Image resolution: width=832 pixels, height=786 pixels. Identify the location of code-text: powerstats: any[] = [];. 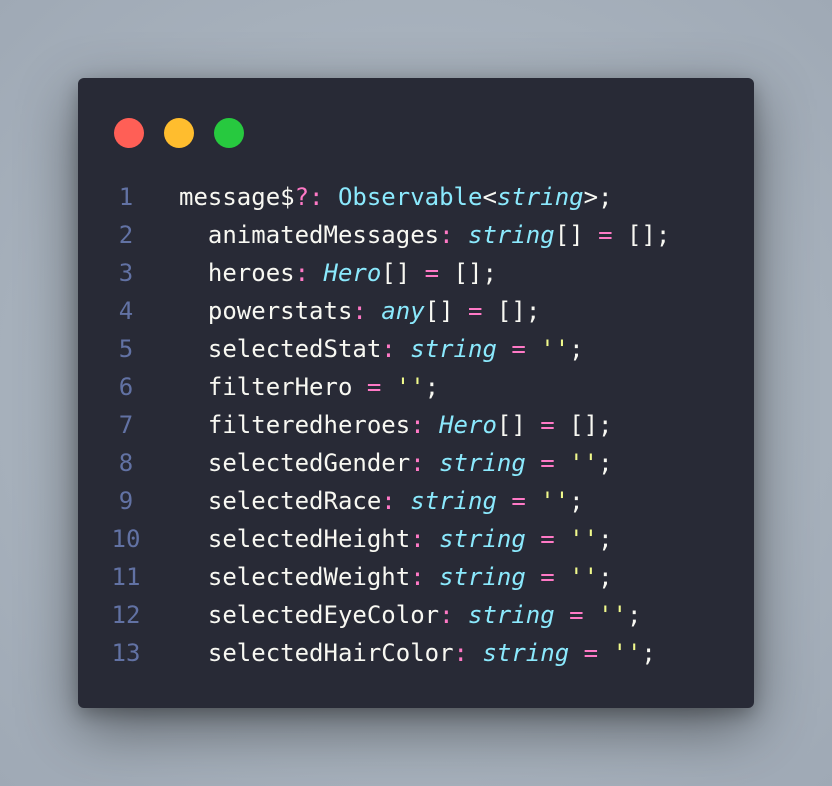
(359, 311).